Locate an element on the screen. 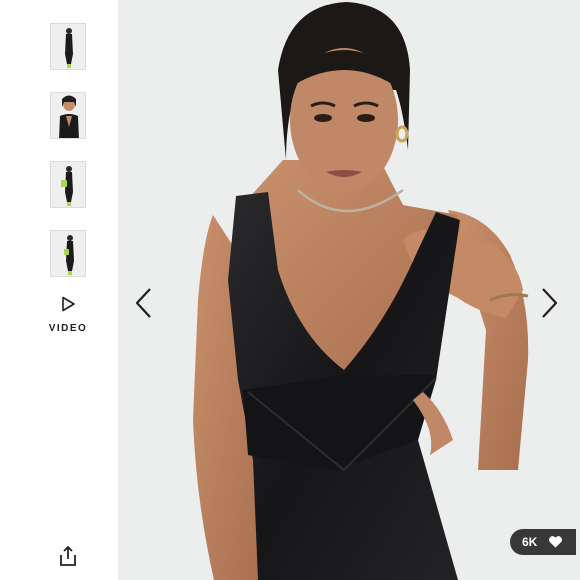 This screenshot has height=580, width=580. play-icon is located at coordinates (68, 304).